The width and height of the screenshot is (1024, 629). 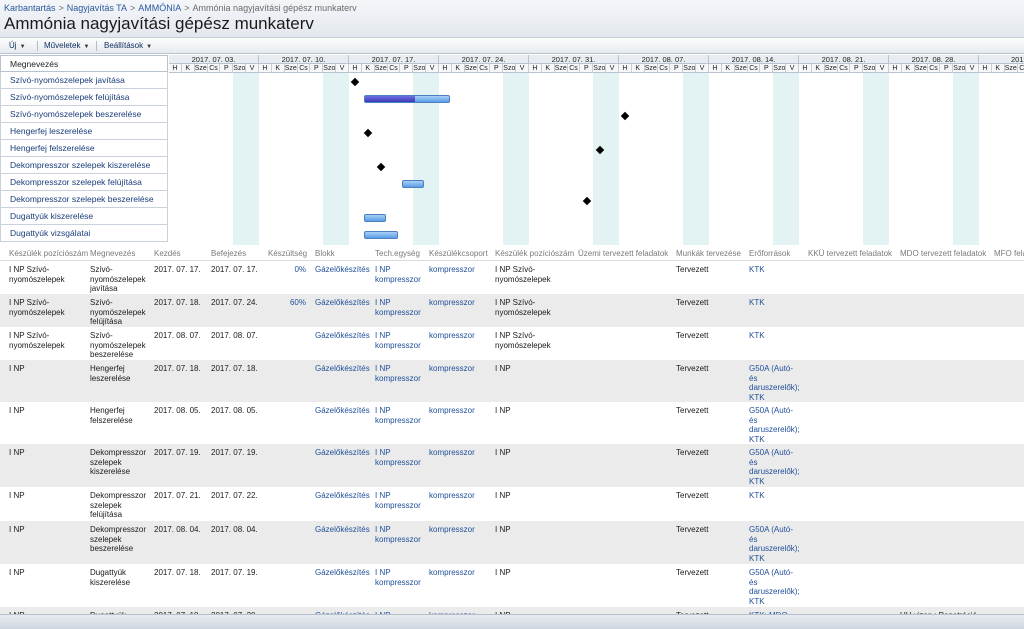 I want to click on gantt-task-name: Dekompresszor szelepek kiszerelése, so click(x=84, y=165).